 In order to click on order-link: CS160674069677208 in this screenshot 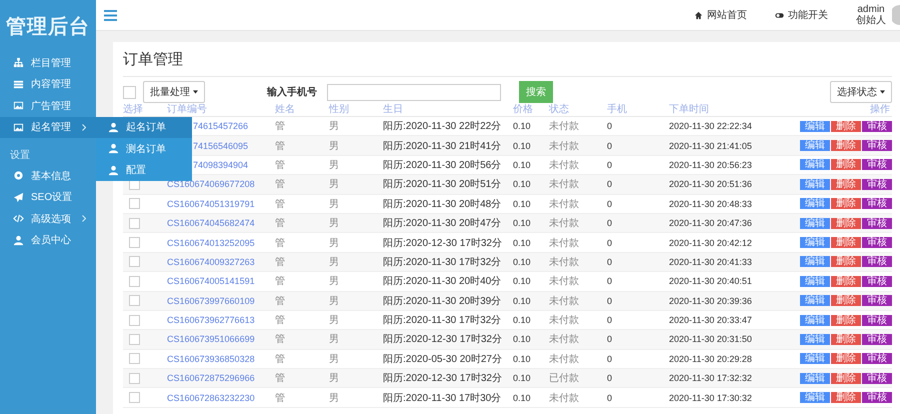, I will do `click(211, 184)`.